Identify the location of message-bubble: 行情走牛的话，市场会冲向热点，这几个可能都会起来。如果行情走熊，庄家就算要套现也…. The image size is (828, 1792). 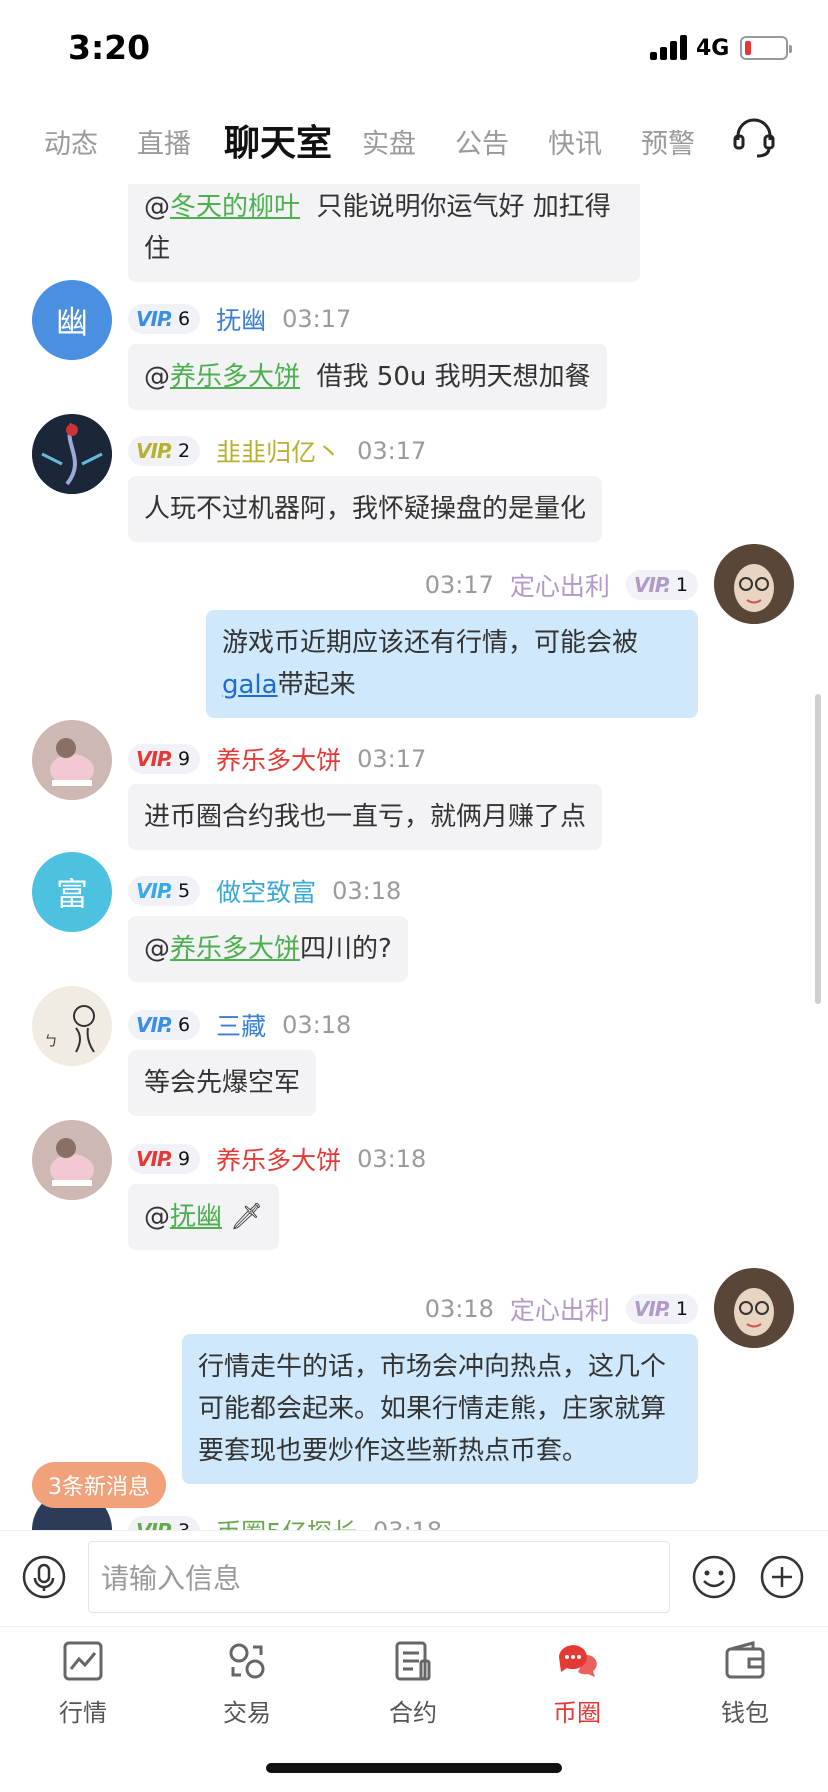
(440, 1409).